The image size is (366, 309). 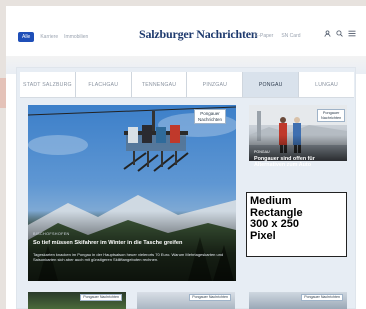 I want to click on tab-lungau: LUNGAU, so click(x=326, y=84).